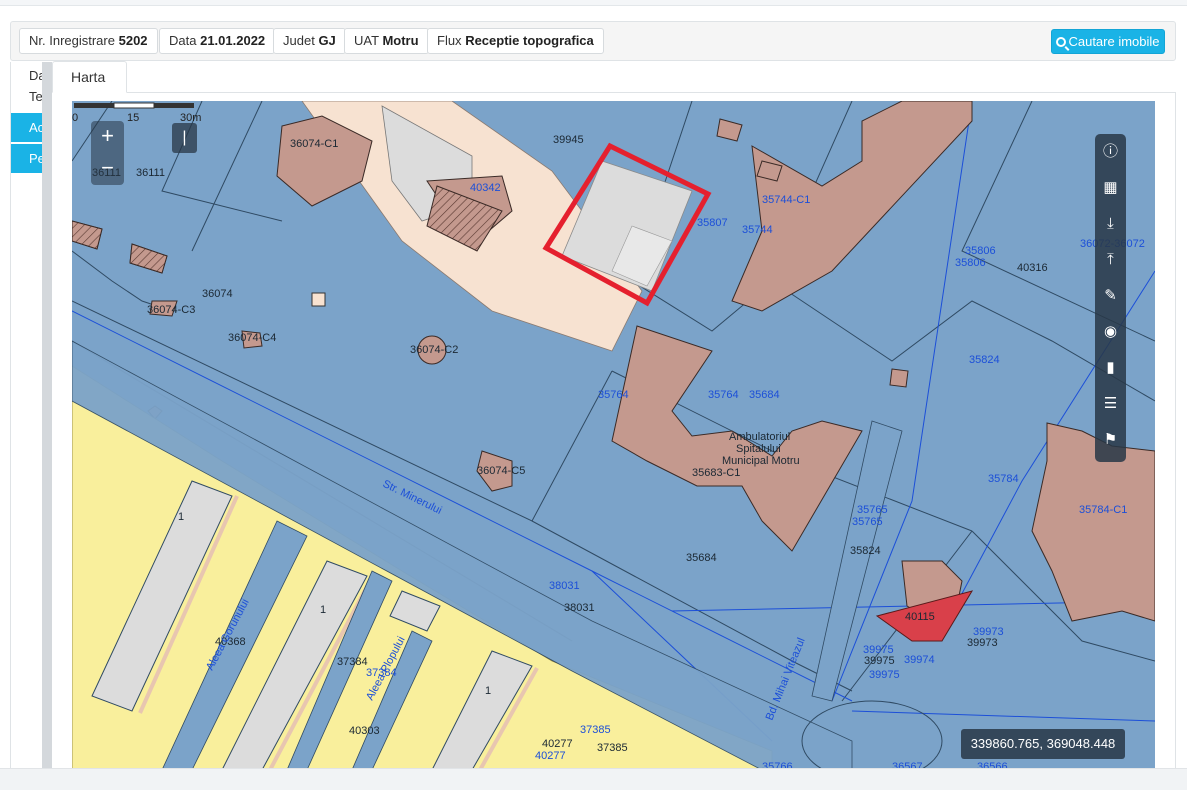 Image resolution: width=1187 pixels, height=790 pixels. I want to click on label-37385b: 37385, so click(595, 730).